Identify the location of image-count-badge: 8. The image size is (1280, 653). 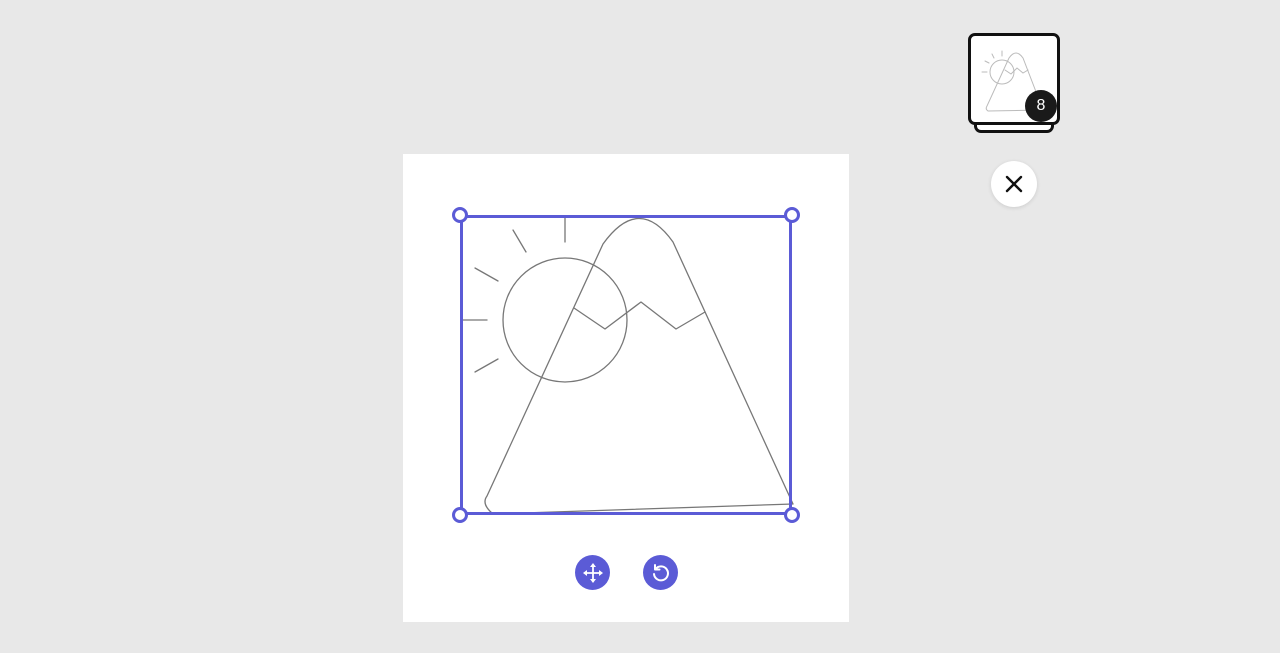
(1041, 106).